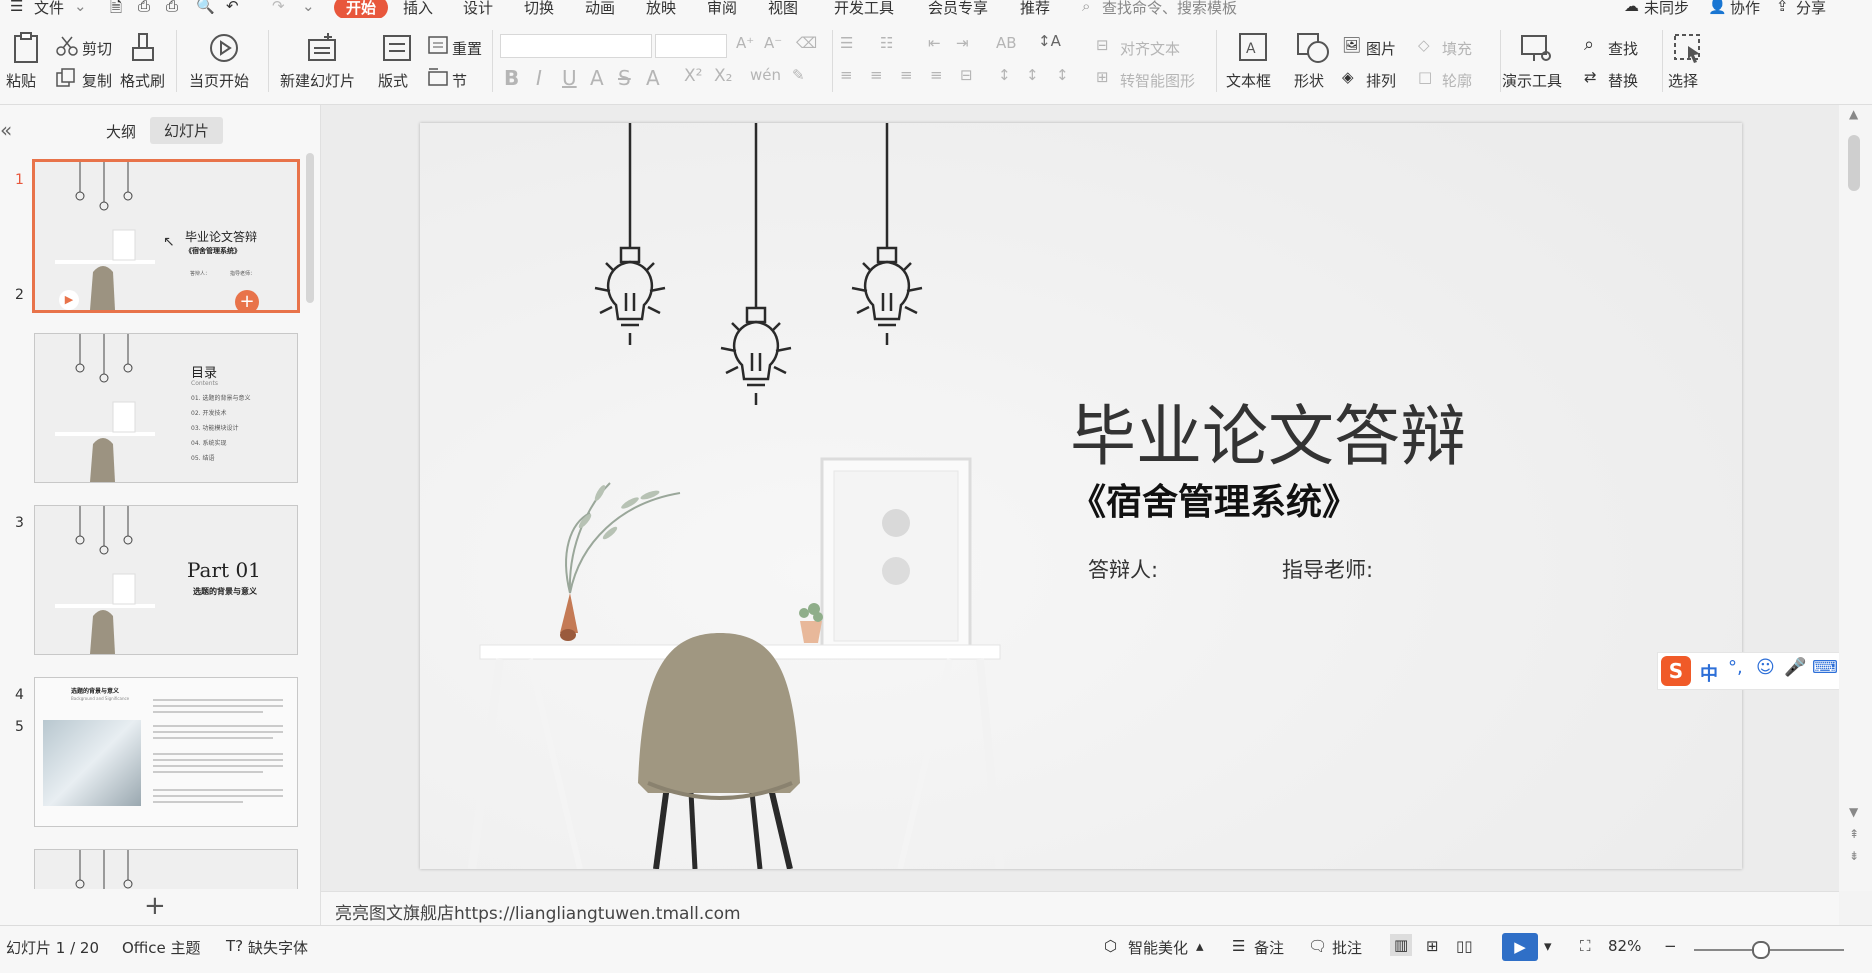  I want to click on zoom-level: 82%, so click(1624, 946).